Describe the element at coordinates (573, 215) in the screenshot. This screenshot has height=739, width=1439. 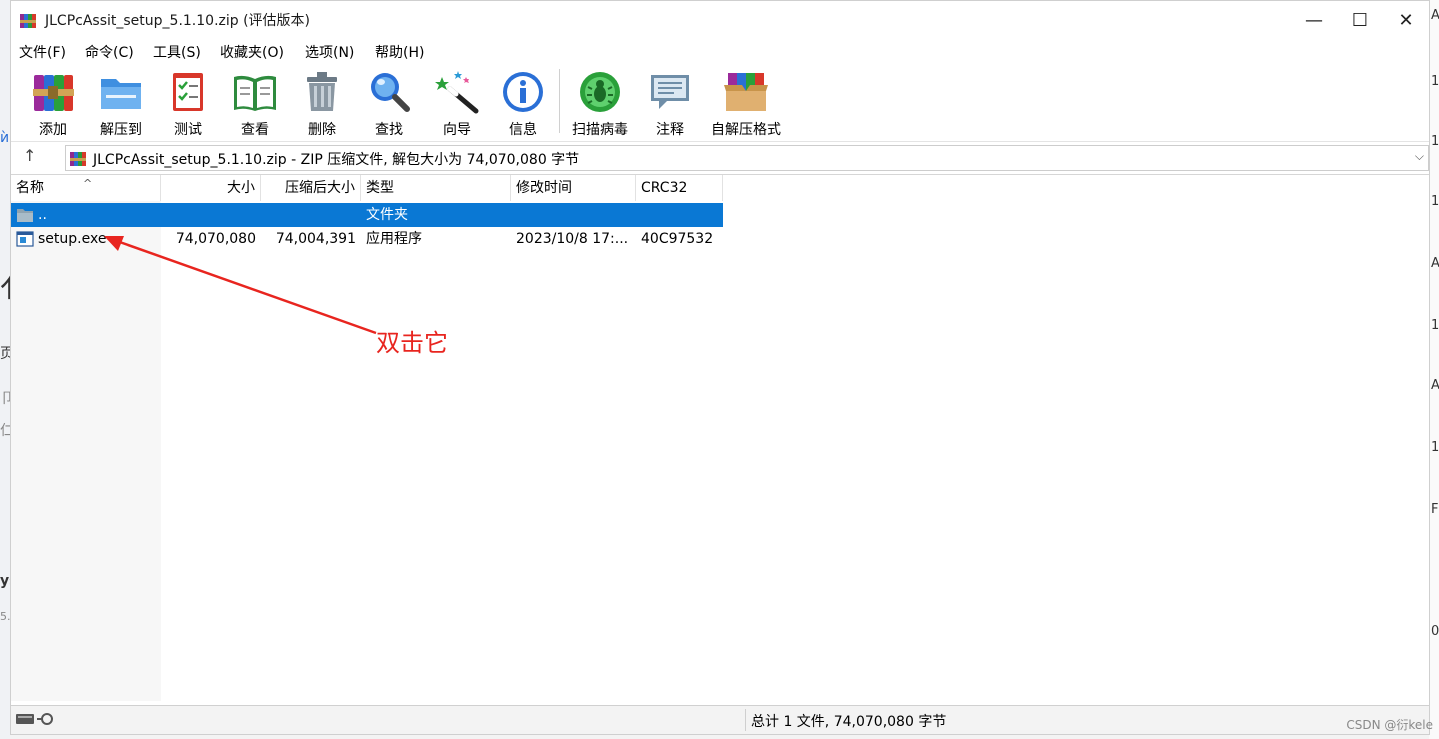
I see `file-modified` at that location.